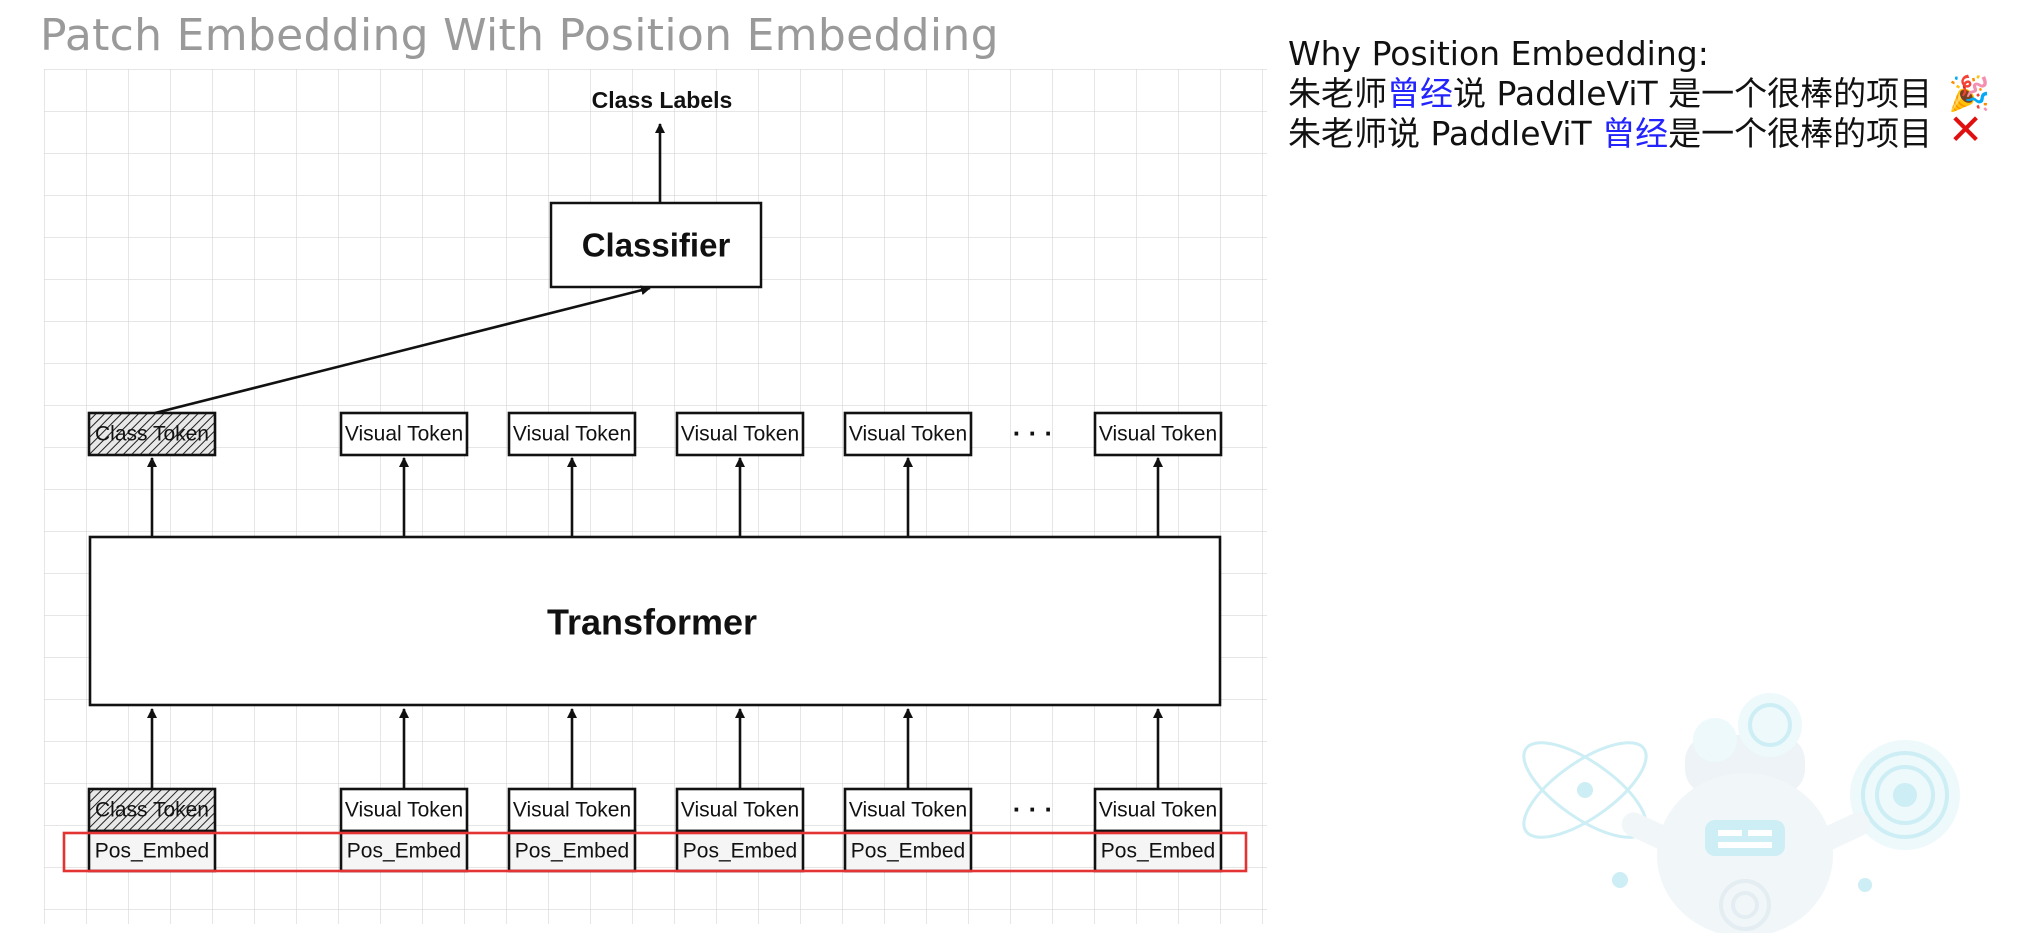 Image resolution: width=2018 pixels, height=933 pixels. Describe the element at coordinates (572, 851) in the screenshot. I see `pos-embed-3-label: Pos_Embed` at that location.